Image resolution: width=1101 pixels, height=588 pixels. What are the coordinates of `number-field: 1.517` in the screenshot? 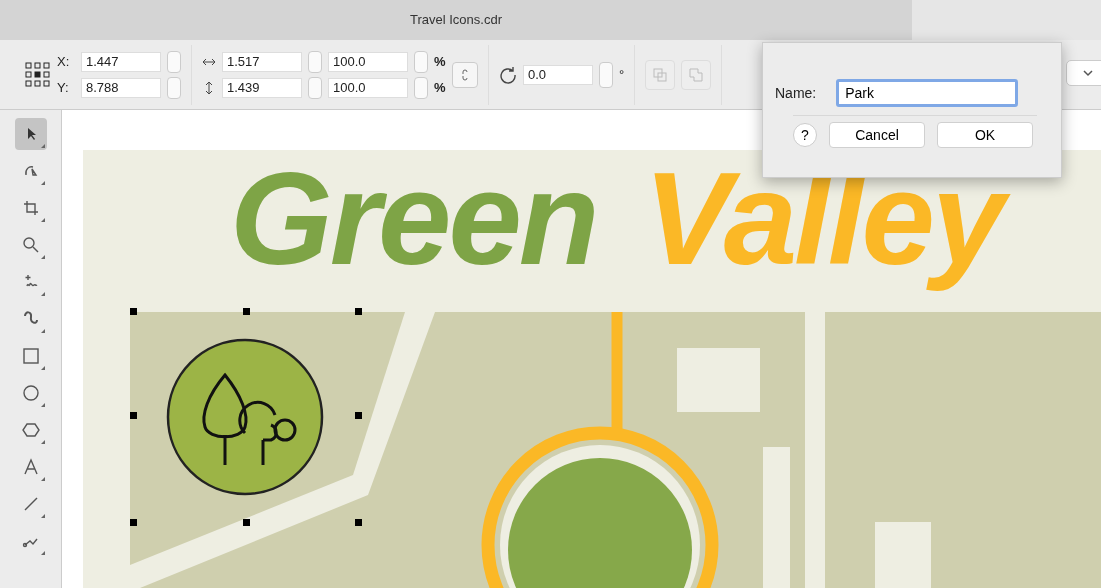 It's located at (262, 61).